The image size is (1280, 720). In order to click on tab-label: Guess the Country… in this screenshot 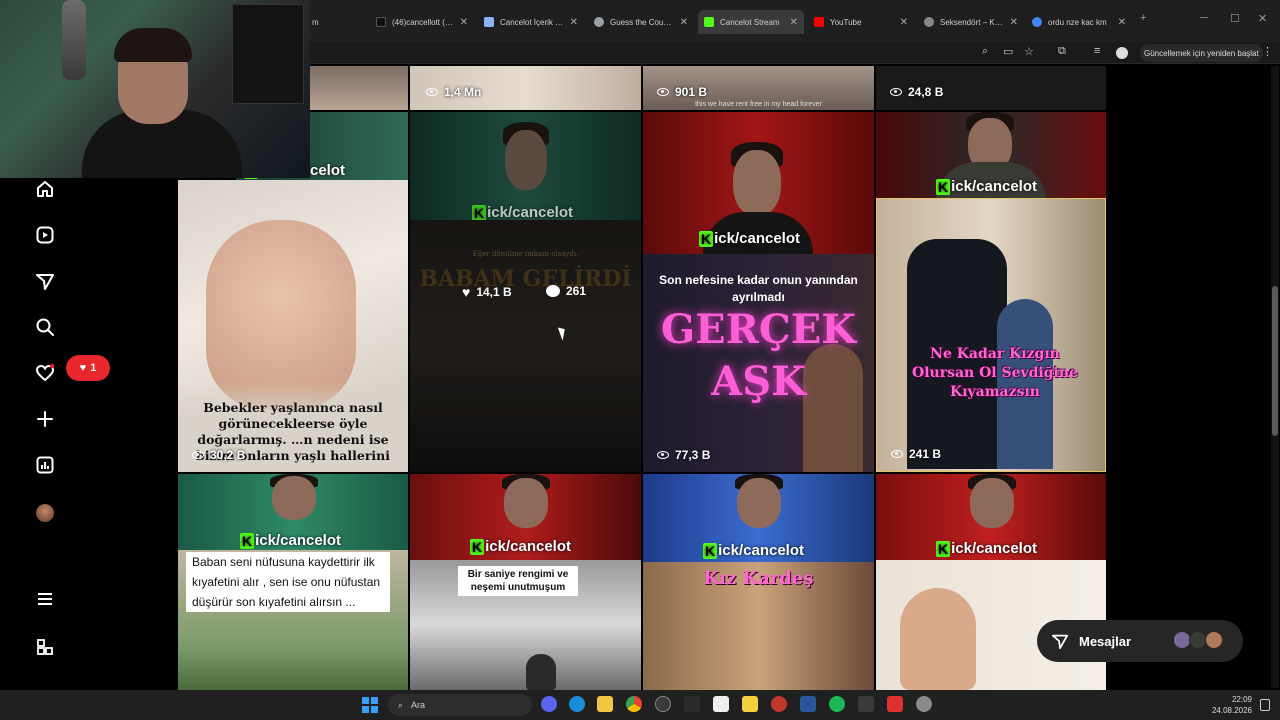, I will do `click(642, 22)`.